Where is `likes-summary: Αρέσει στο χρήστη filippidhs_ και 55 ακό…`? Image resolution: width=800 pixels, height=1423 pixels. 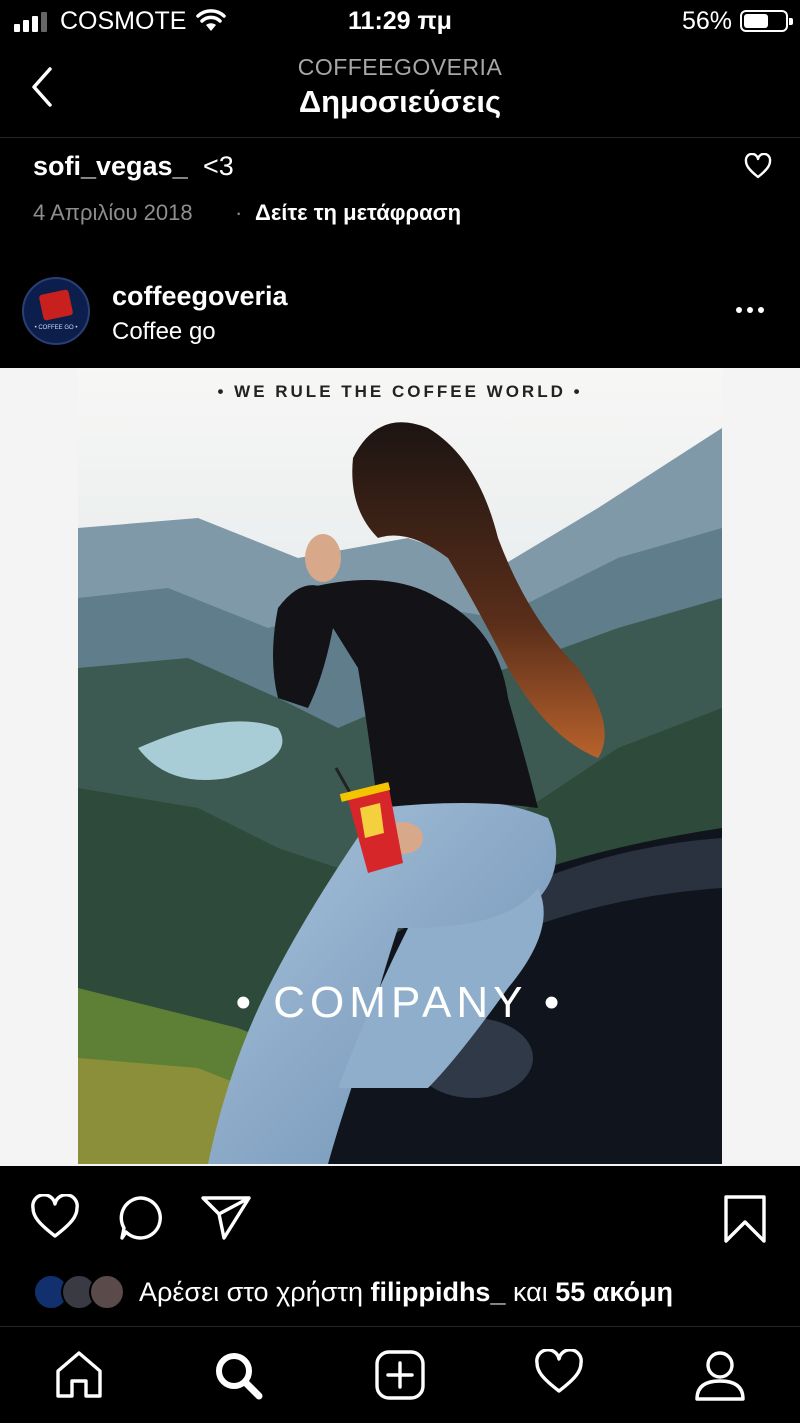 likes-summary: Αρέσει στο χρήστη filippidhs_ και 55 ακό… is located at coordinates (400, 1295).